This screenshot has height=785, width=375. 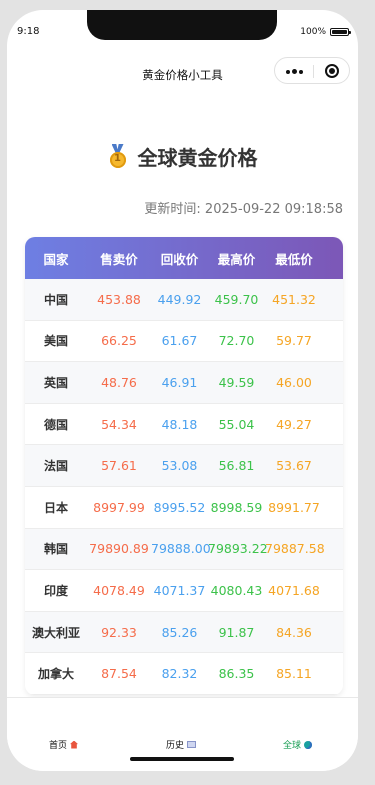 I want to click on buy-price-cell: 53.08, so click(x=179, y=466).